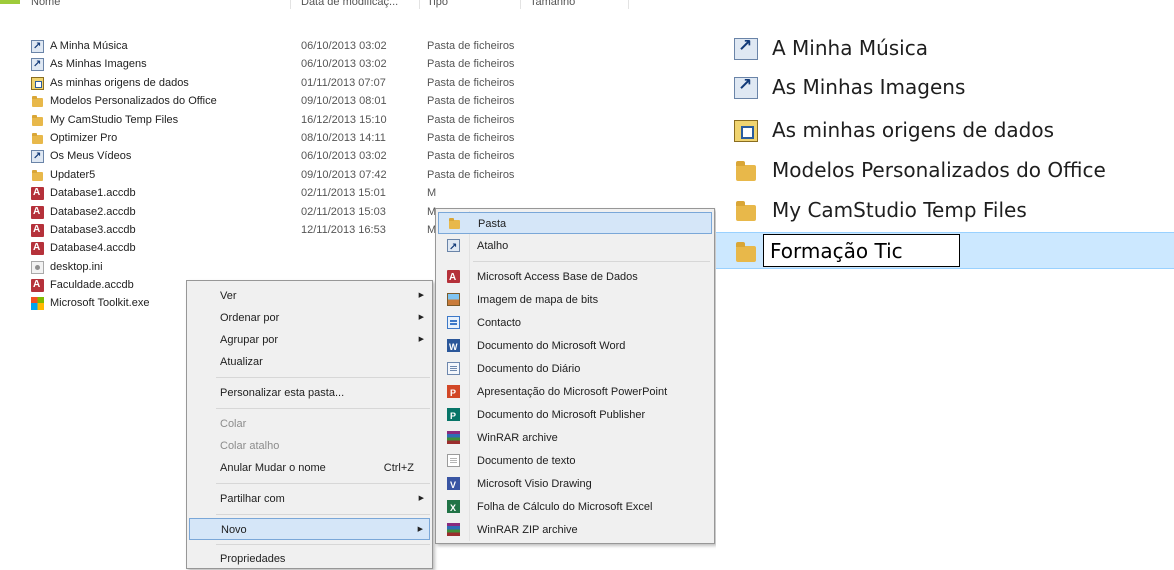 This screenshot has width=1174, height=570. Describe the element at coordinates (309, 296) in the screenshot. I see `menu-item-ver: Ver ▶` at that location.